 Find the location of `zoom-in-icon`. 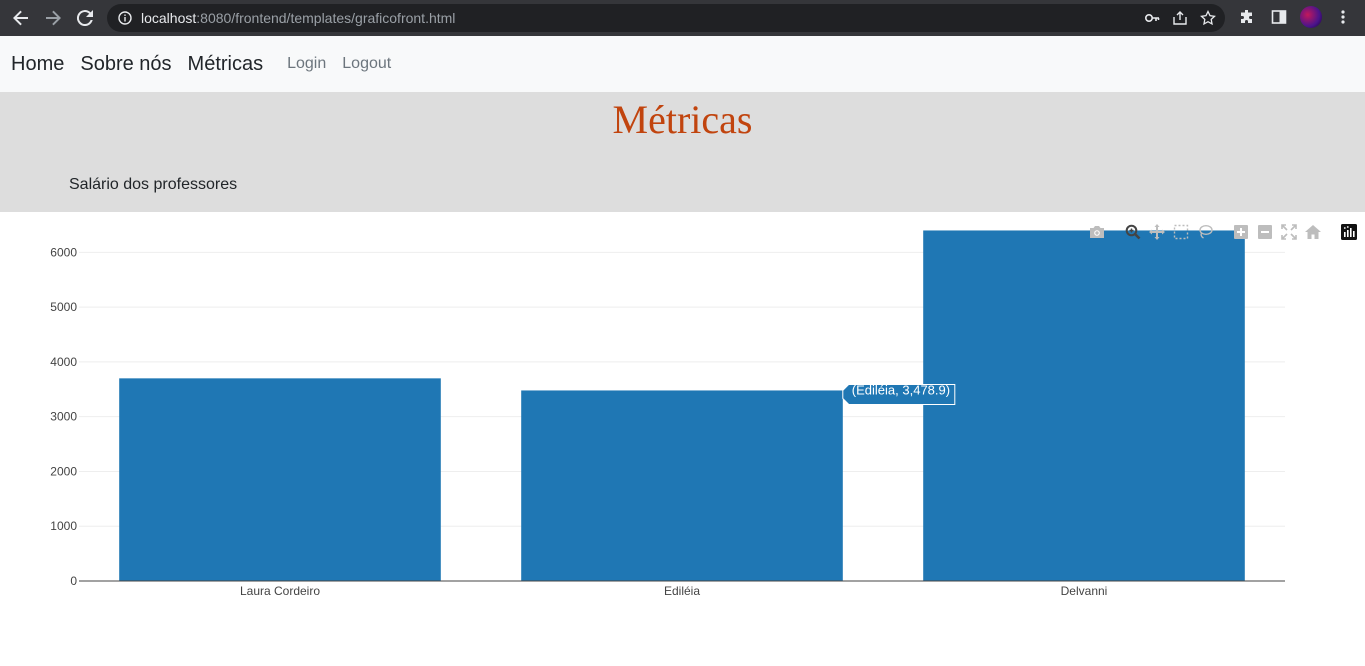

zoom-in-icon is located at coordinates (1241, 232).